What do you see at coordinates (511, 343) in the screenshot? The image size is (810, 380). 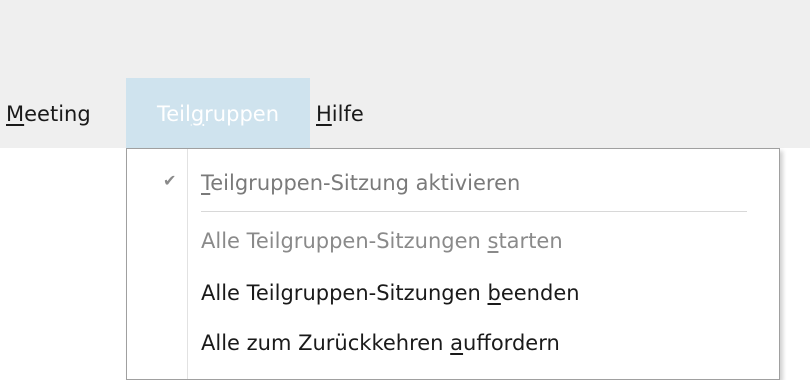 I see `menu-item-label-end: uffordern` at bounding box center [511, 343].